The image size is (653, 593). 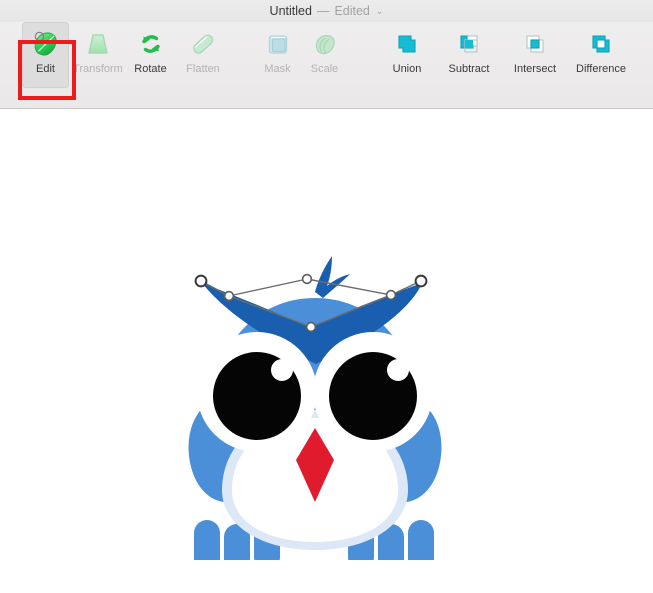 I want to click on toolbar-button-union: Union, so click(x=407, y=55).